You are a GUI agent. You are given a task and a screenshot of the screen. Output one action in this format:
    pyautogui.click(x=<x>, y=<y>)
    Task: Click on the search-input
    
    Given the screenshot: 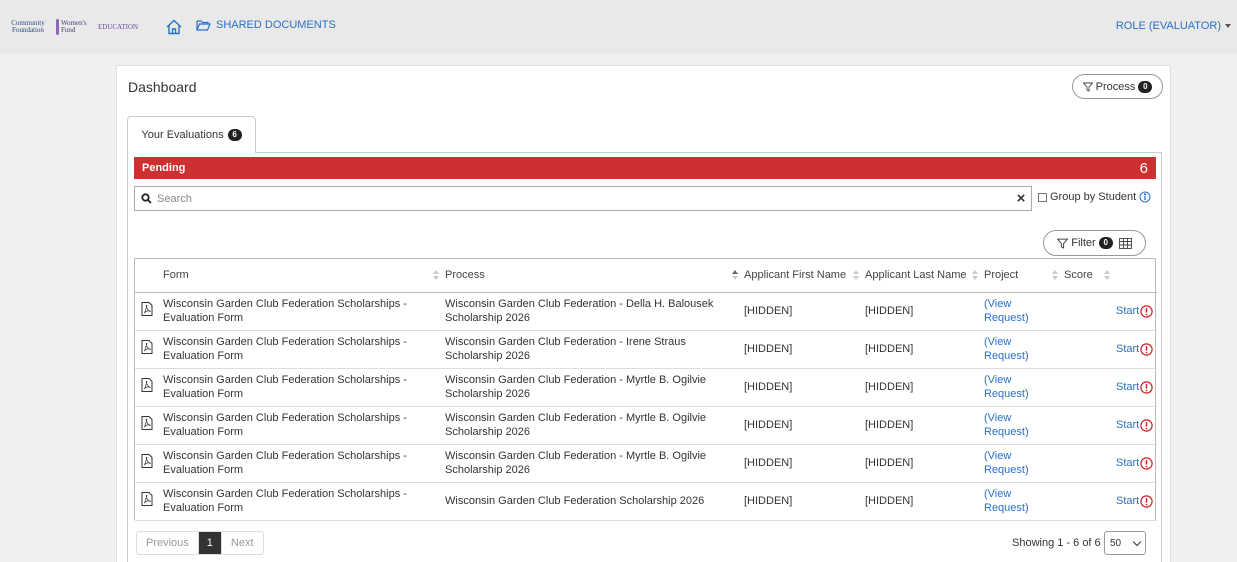 What is the action you would take?
    pyautogui.click(x=584, y=198)
    